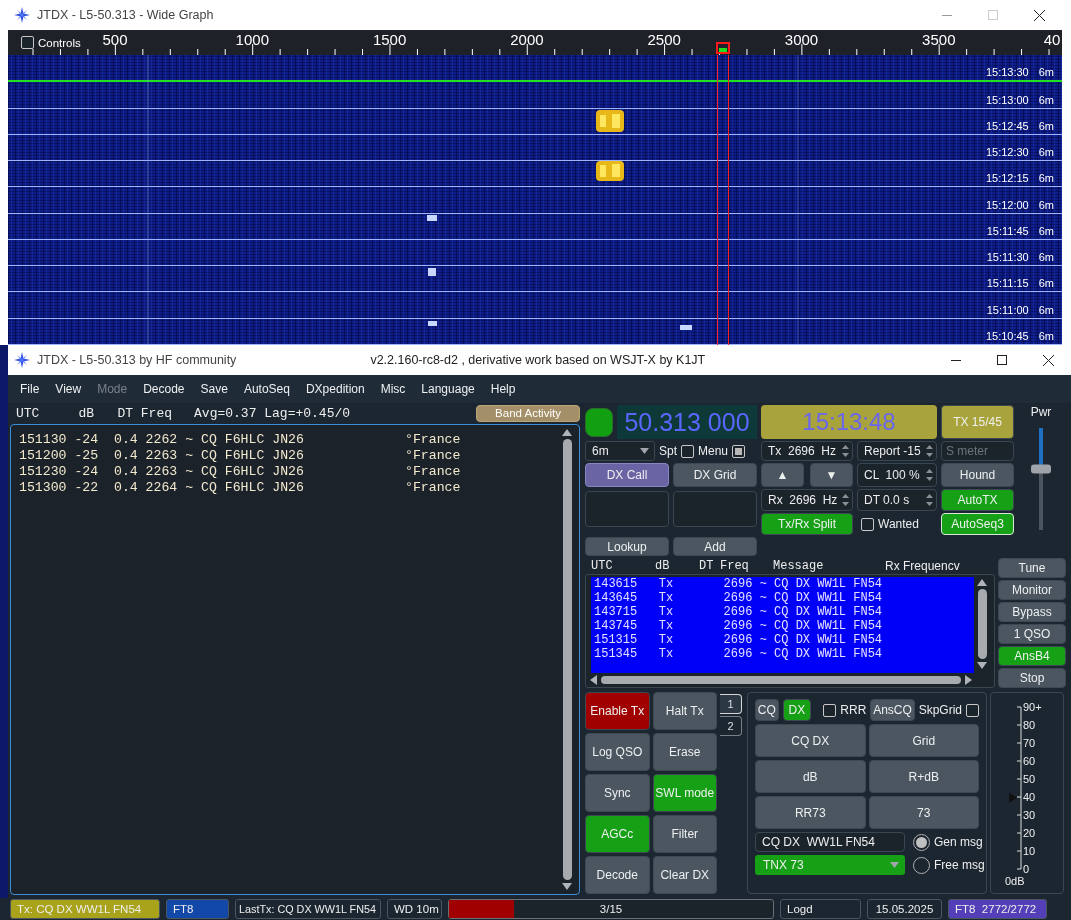 This screenshot has height=920, width=1071. I want to click on decode-text: 151300 -22 0.4 2264 ~ CQ F6HLC JN26, so click(212, 488).